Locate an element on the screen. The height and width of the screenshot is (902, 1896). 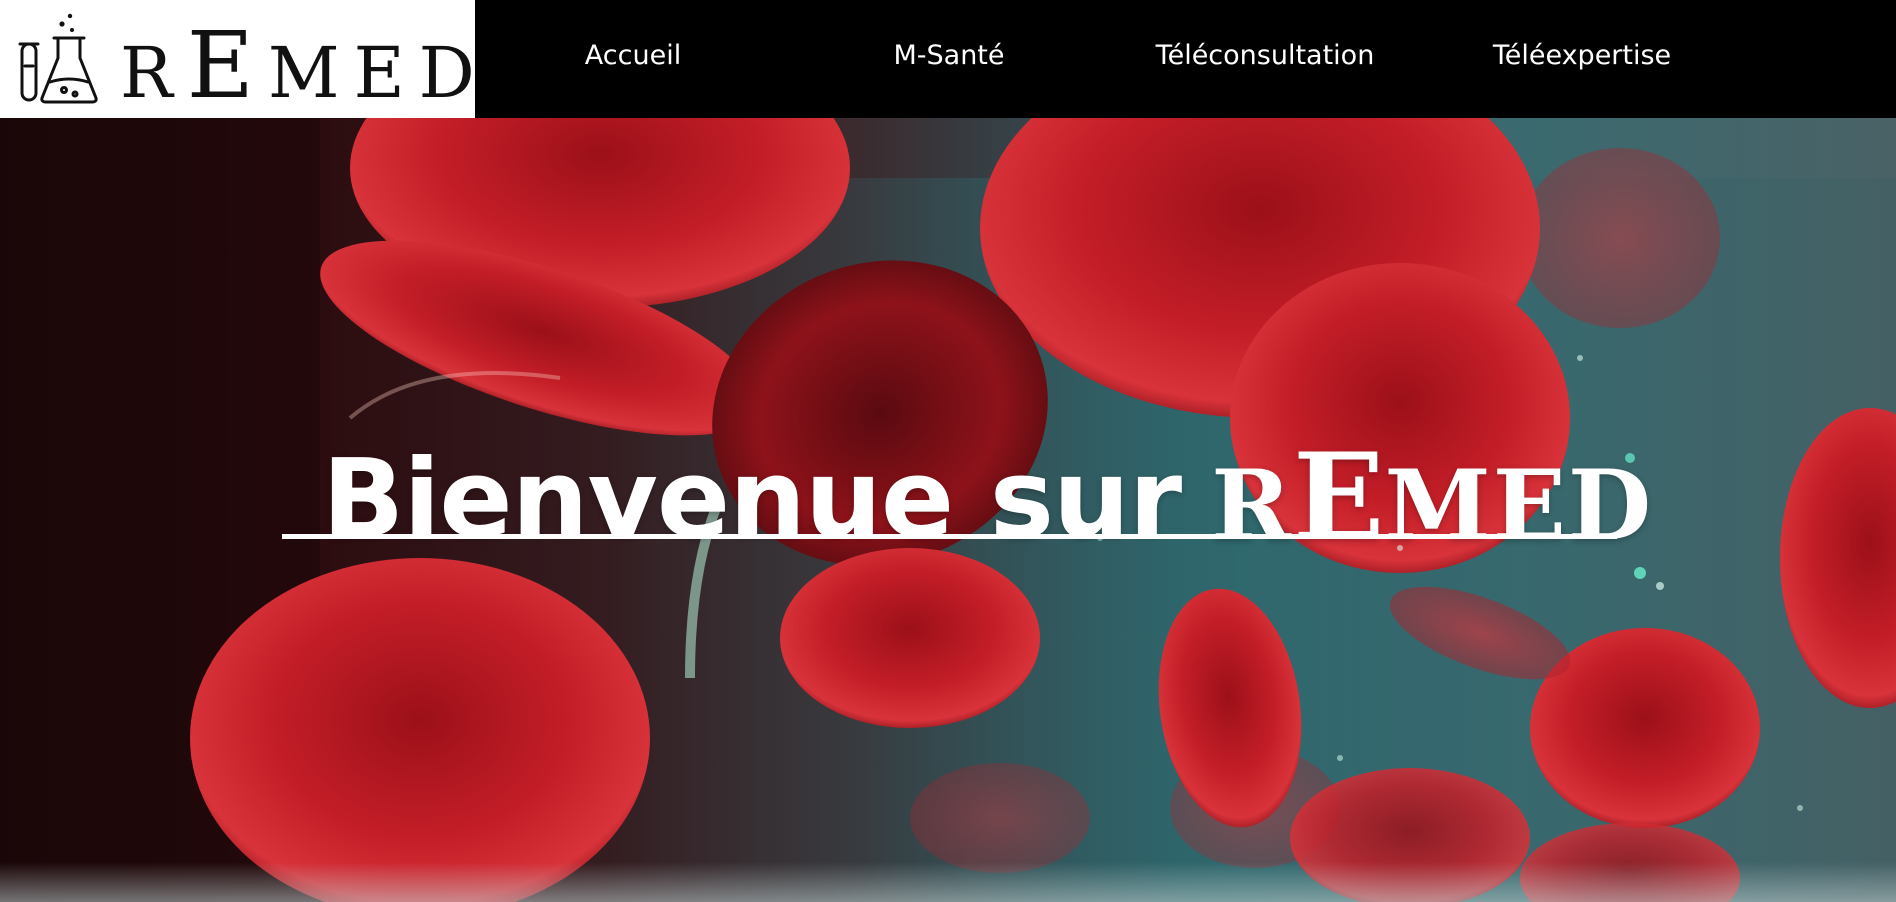
logo: R E MED is located at coordinates (237, 59).